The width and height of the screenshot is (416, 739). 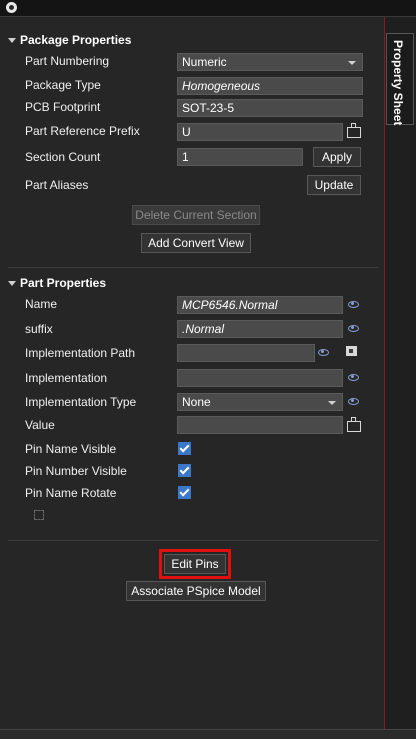 I want to click on part-reference-prefix-field: U, so click(x=260, y=132).